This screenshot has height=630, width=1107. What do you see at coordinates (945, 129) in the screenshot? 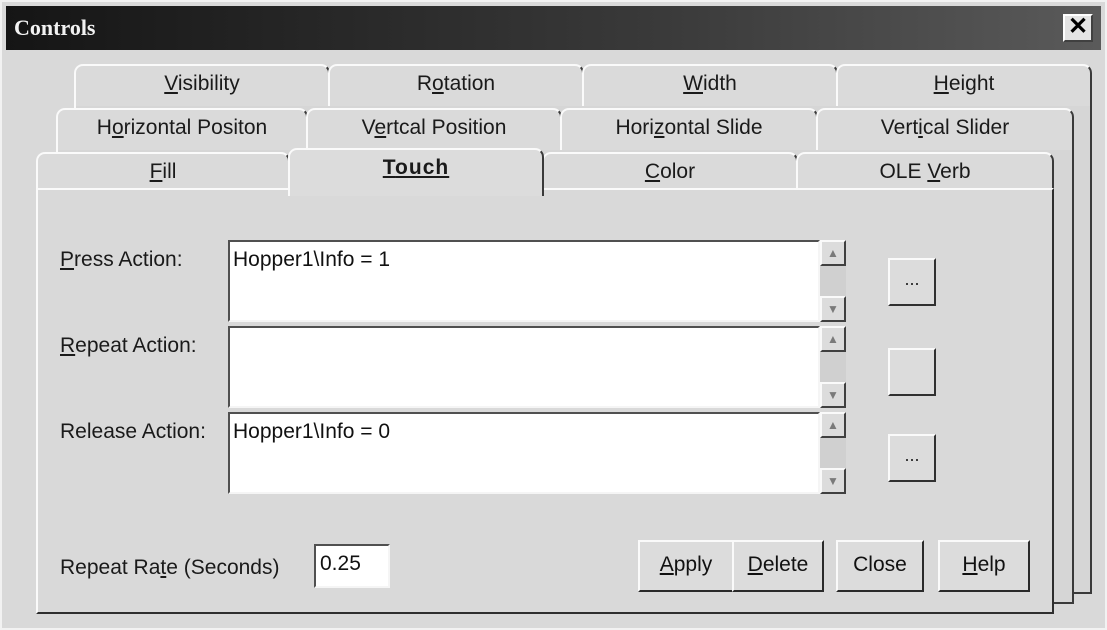
I see `tab-vertical-slider: Vertical Slider` at bounding box center [945, 129].